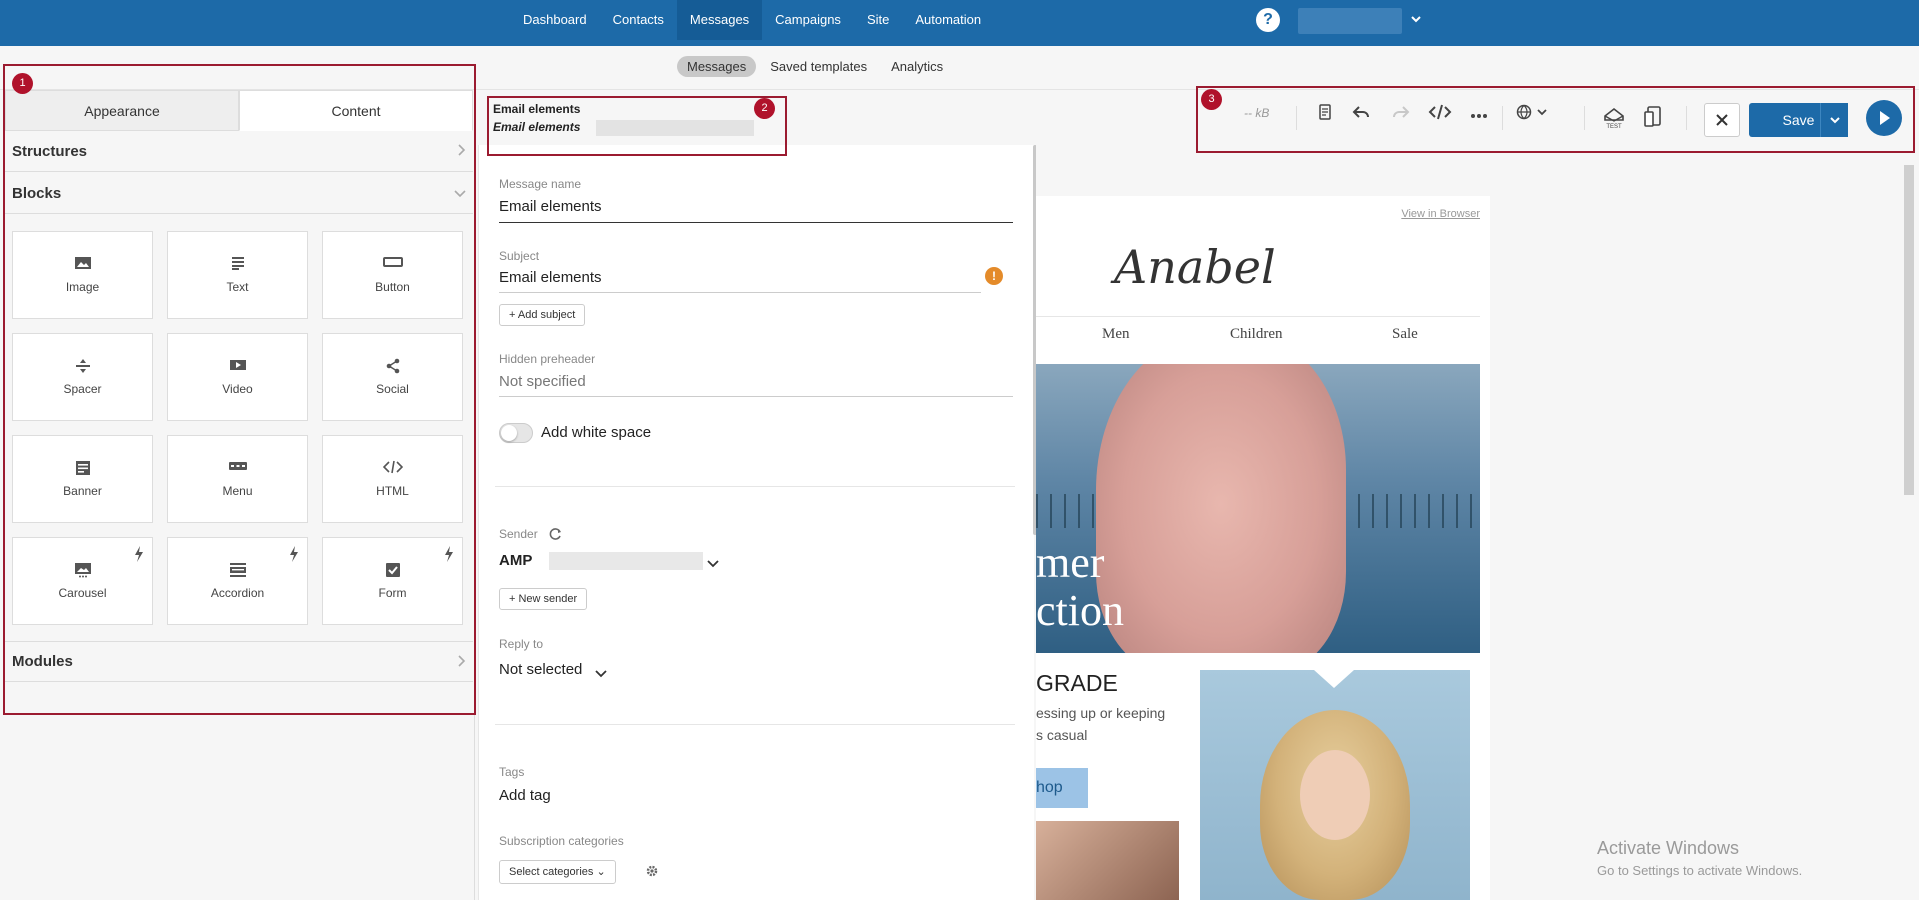 Image resolution: width=1919 pixels, height=900 pixels. I want to click on refresh-icon, so click(556, 535).